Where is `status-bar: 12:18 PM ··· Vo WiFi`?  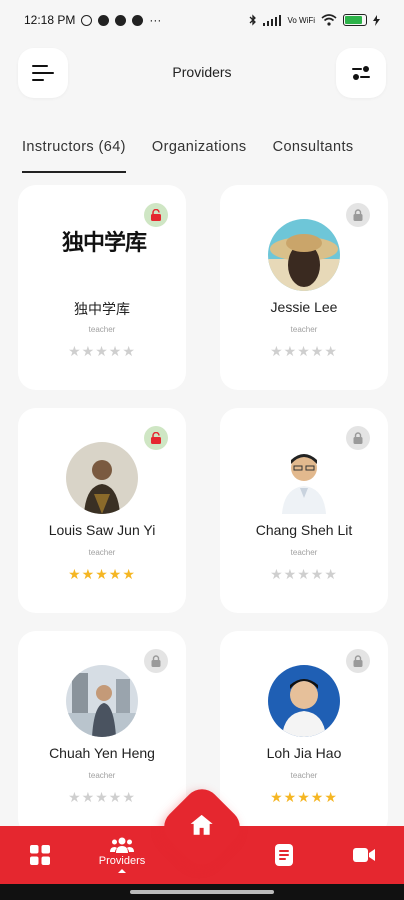 status-bar: 12:18 PM ··· Vo WiFi is located at coordinates (202, 20).